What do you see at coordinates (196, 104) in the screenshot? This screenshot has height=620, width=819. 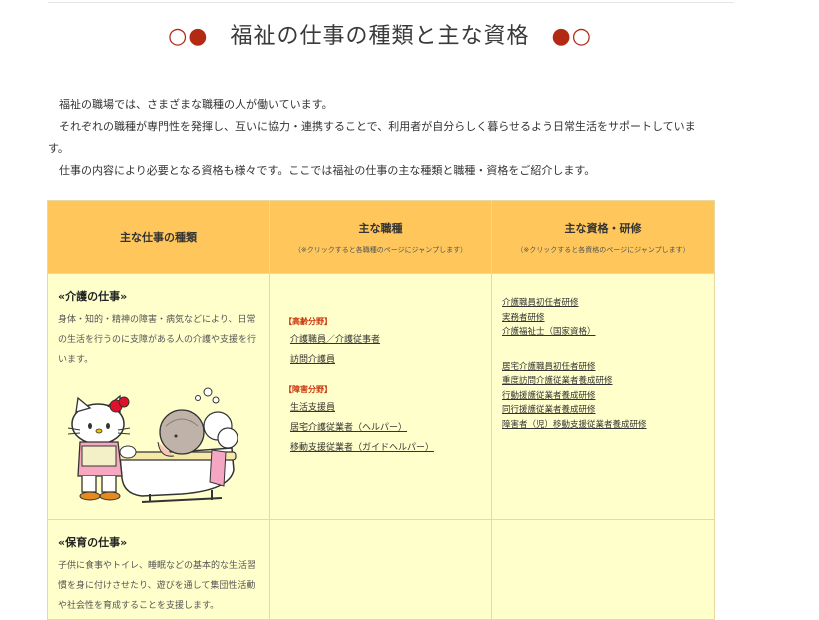 I see `intro-paragraph-1: 福祉の職場では、さまざまな職種の人が働いています。` at bounding box center [196, 104].